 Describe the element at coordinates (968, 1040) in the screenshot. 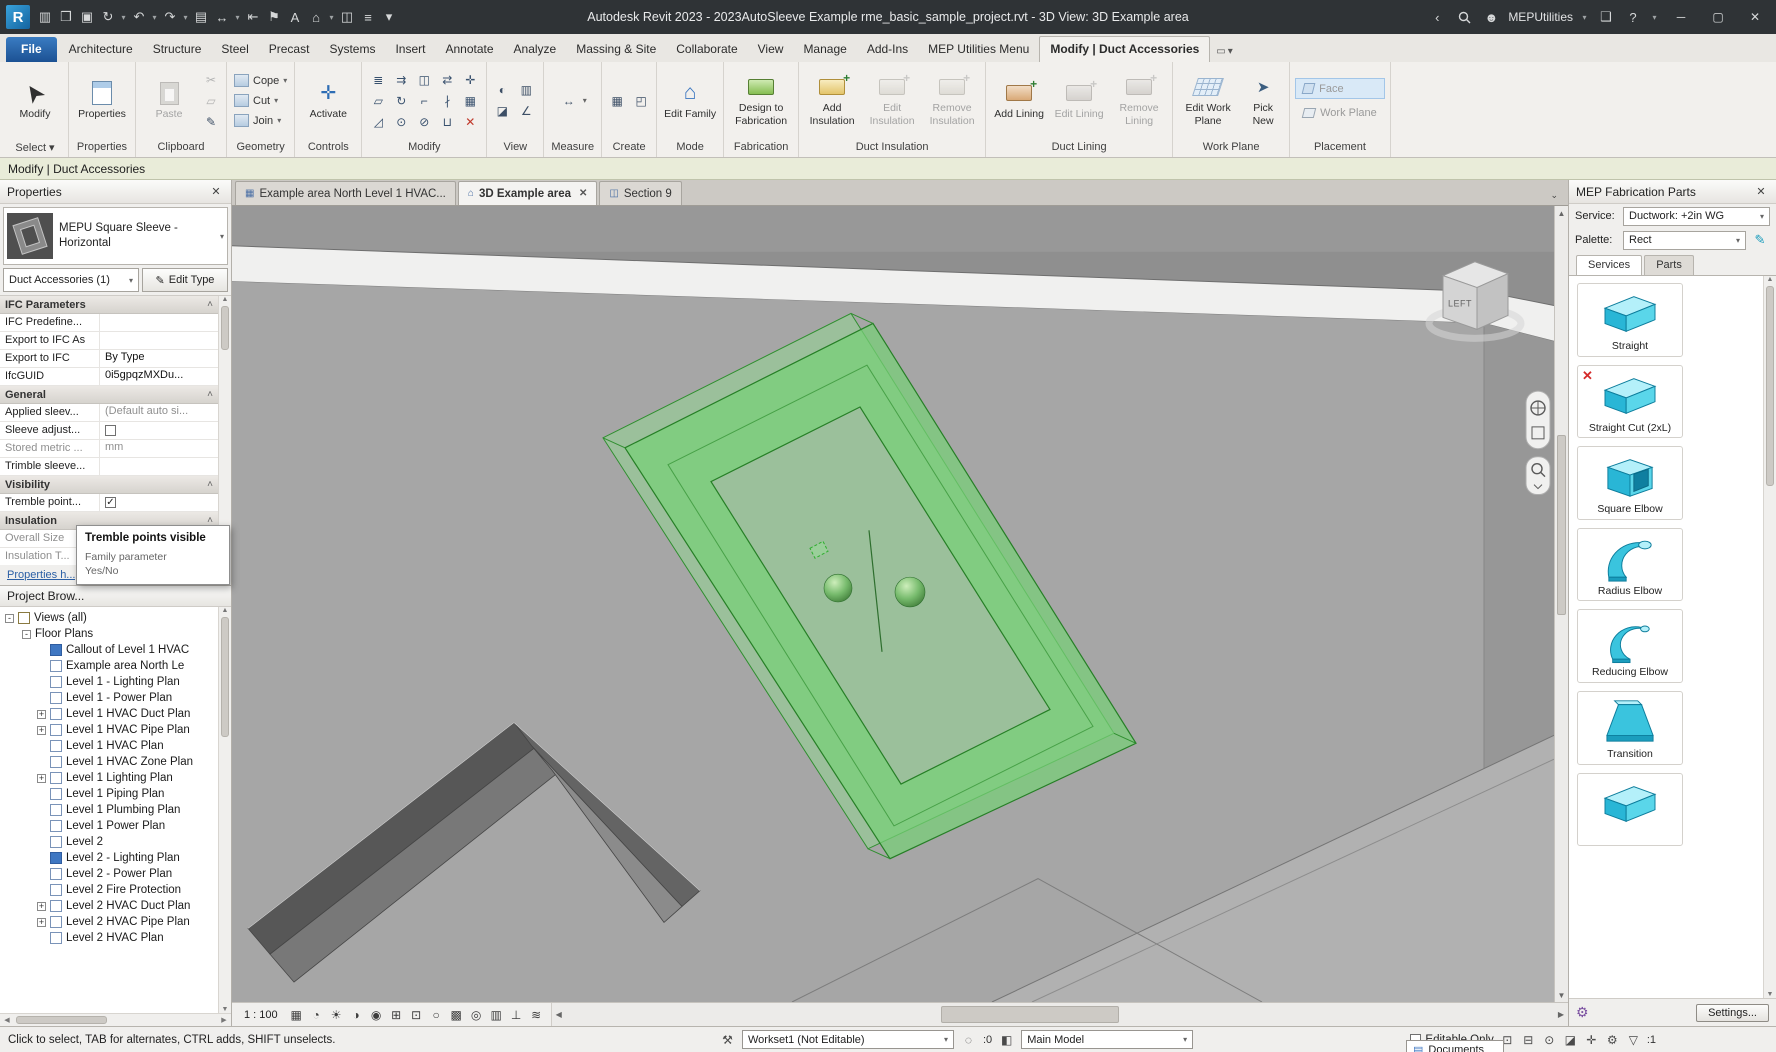

I see `gray-inactive-worksets-icon: ◌` at that location.